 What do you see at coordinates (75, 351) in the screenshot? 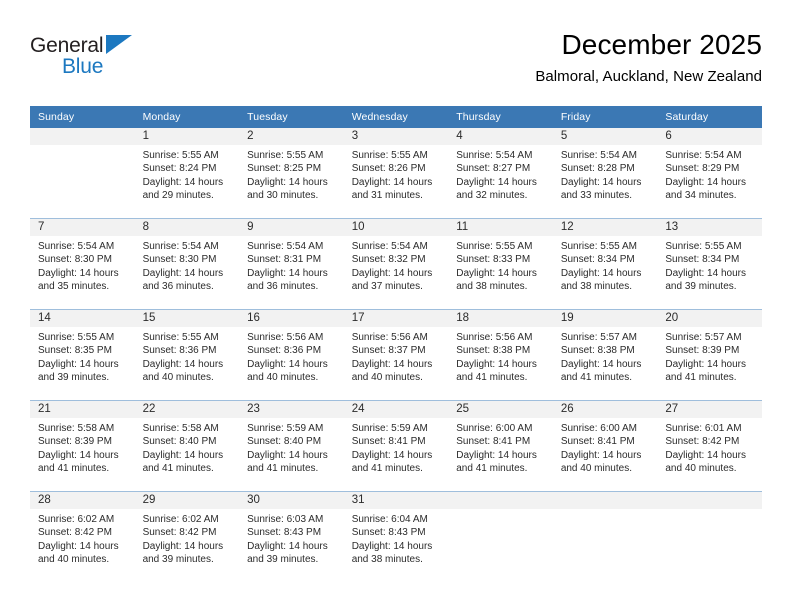
I see `day-detail-line: Sunset: 8:35 PM` at bounding box center [75, 351].